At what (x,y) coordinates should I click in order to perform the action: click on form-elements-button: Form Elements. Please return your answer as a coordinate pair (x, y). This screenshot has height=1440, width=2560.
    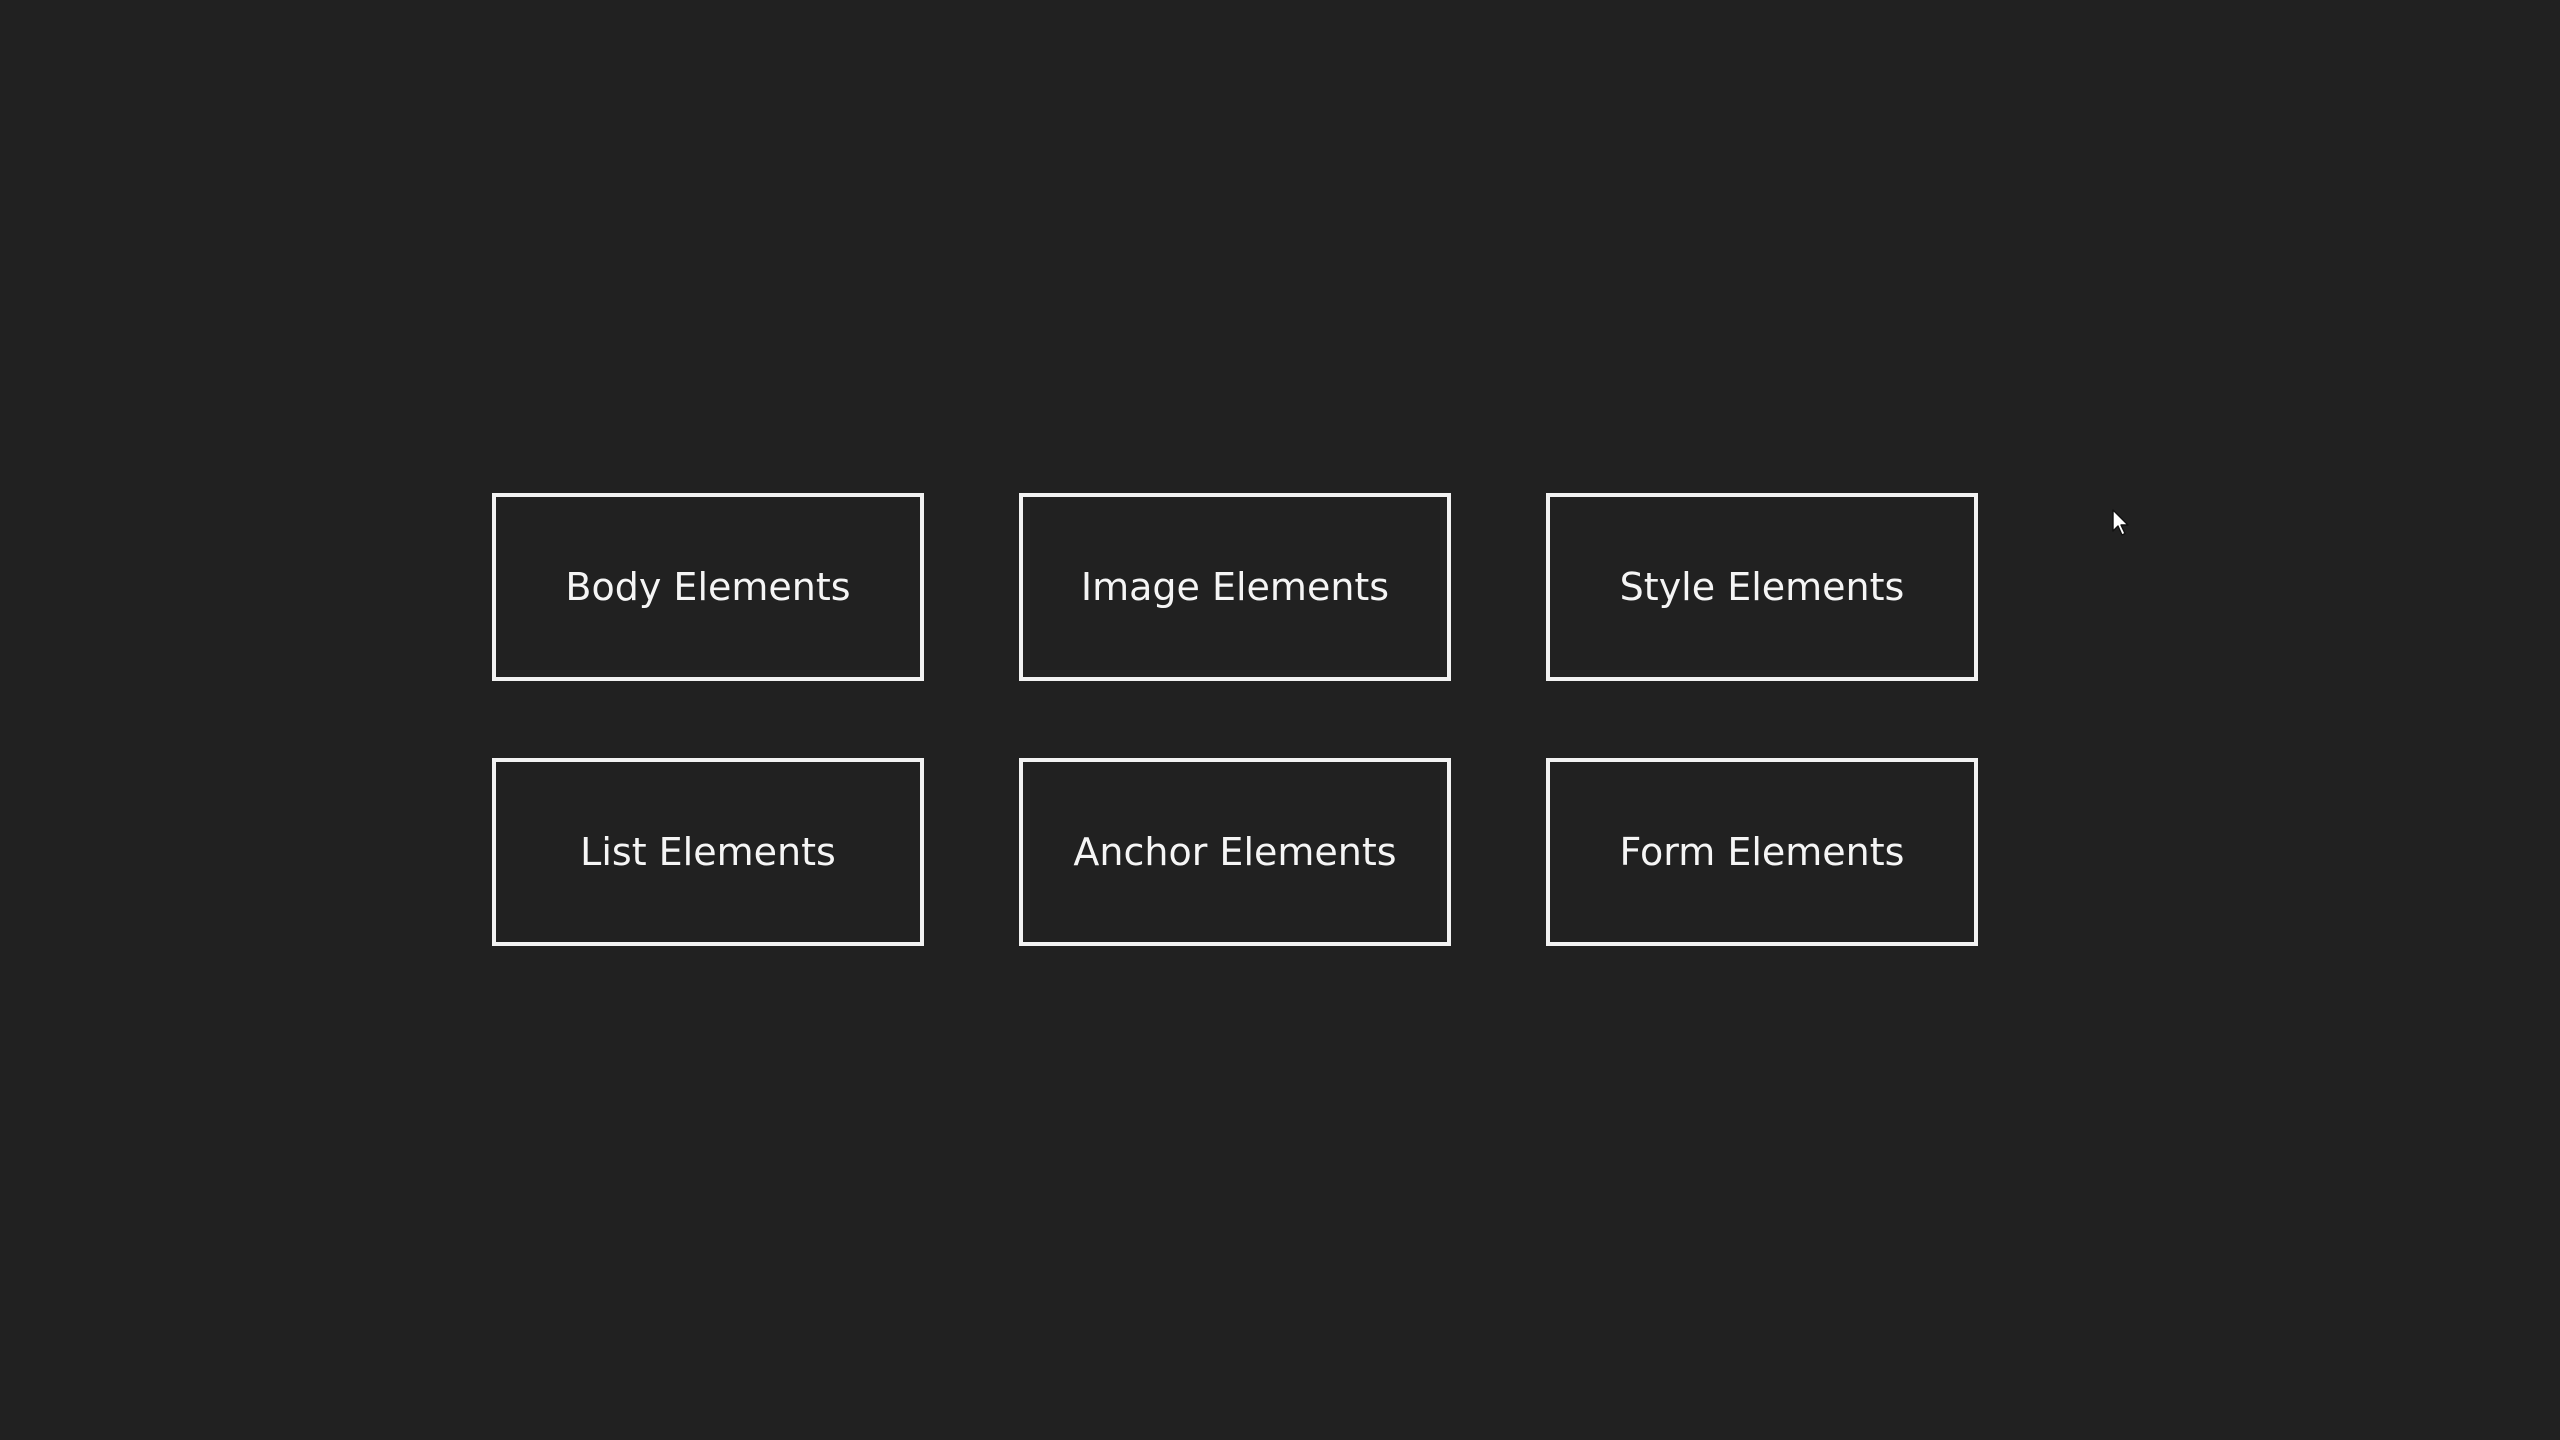
    Looking at the image, I should click on (1762, 852).